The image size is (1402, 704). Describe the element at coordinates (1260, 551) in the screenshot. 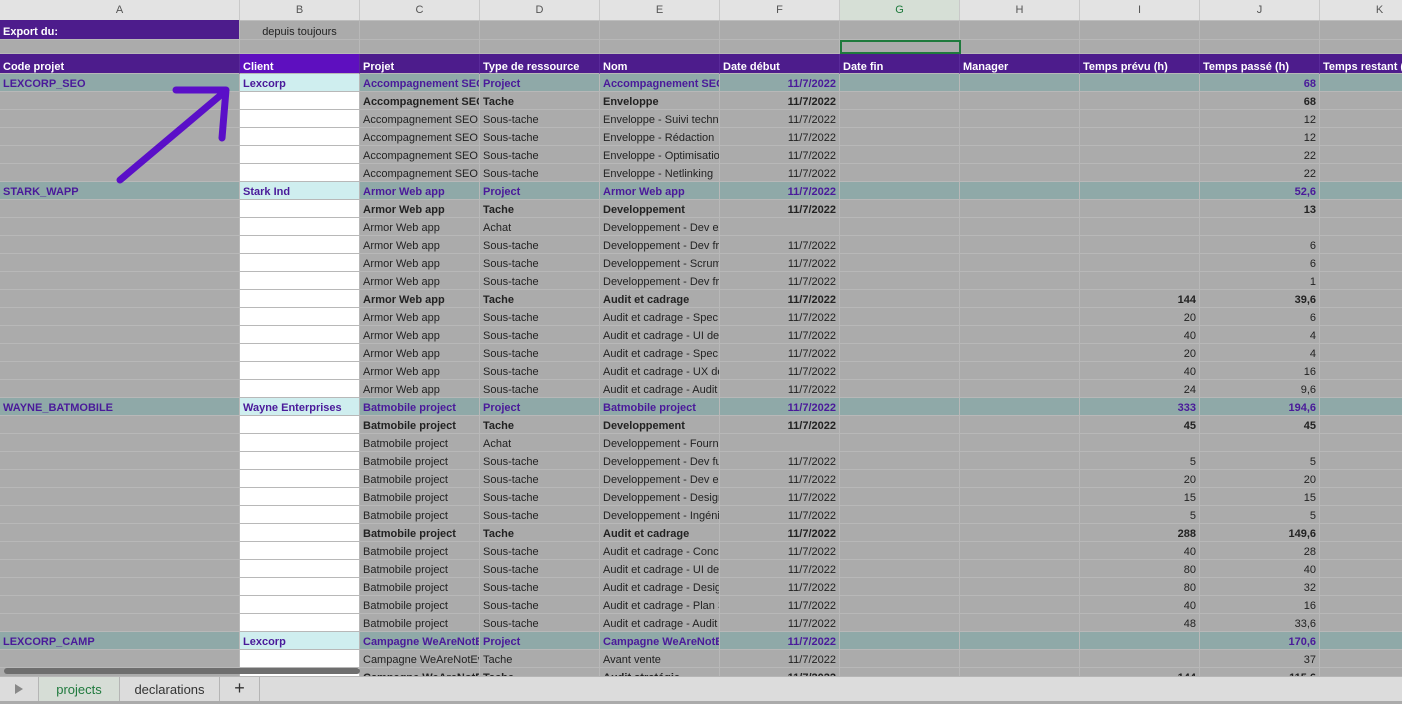

I see `cell: 28` at that location.